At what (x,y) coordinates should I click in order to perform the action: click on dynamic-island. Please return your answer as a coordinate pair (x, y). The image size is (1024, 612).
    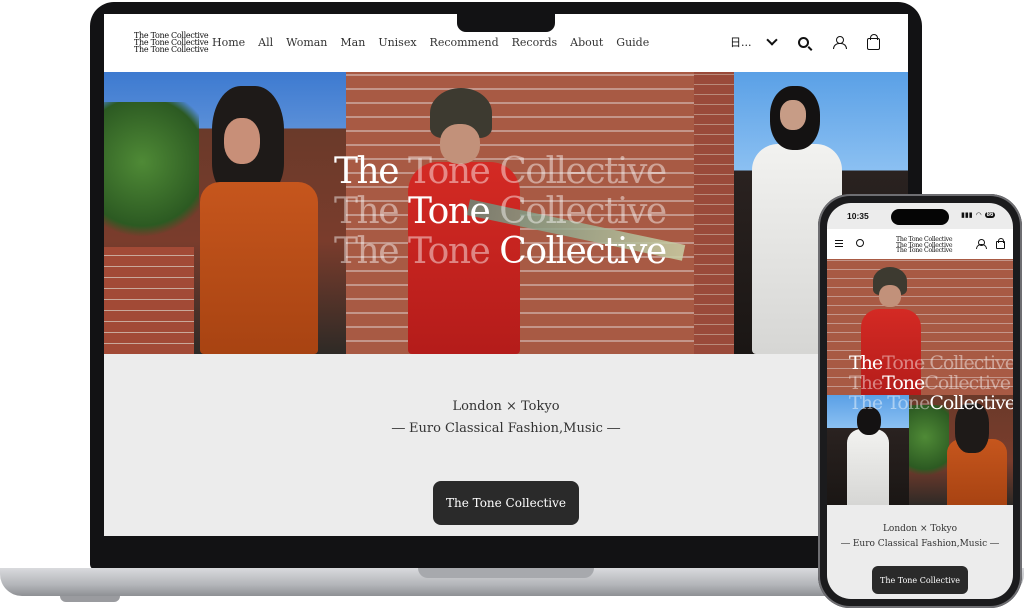
    Looking at the image, I should click on (920, 217).